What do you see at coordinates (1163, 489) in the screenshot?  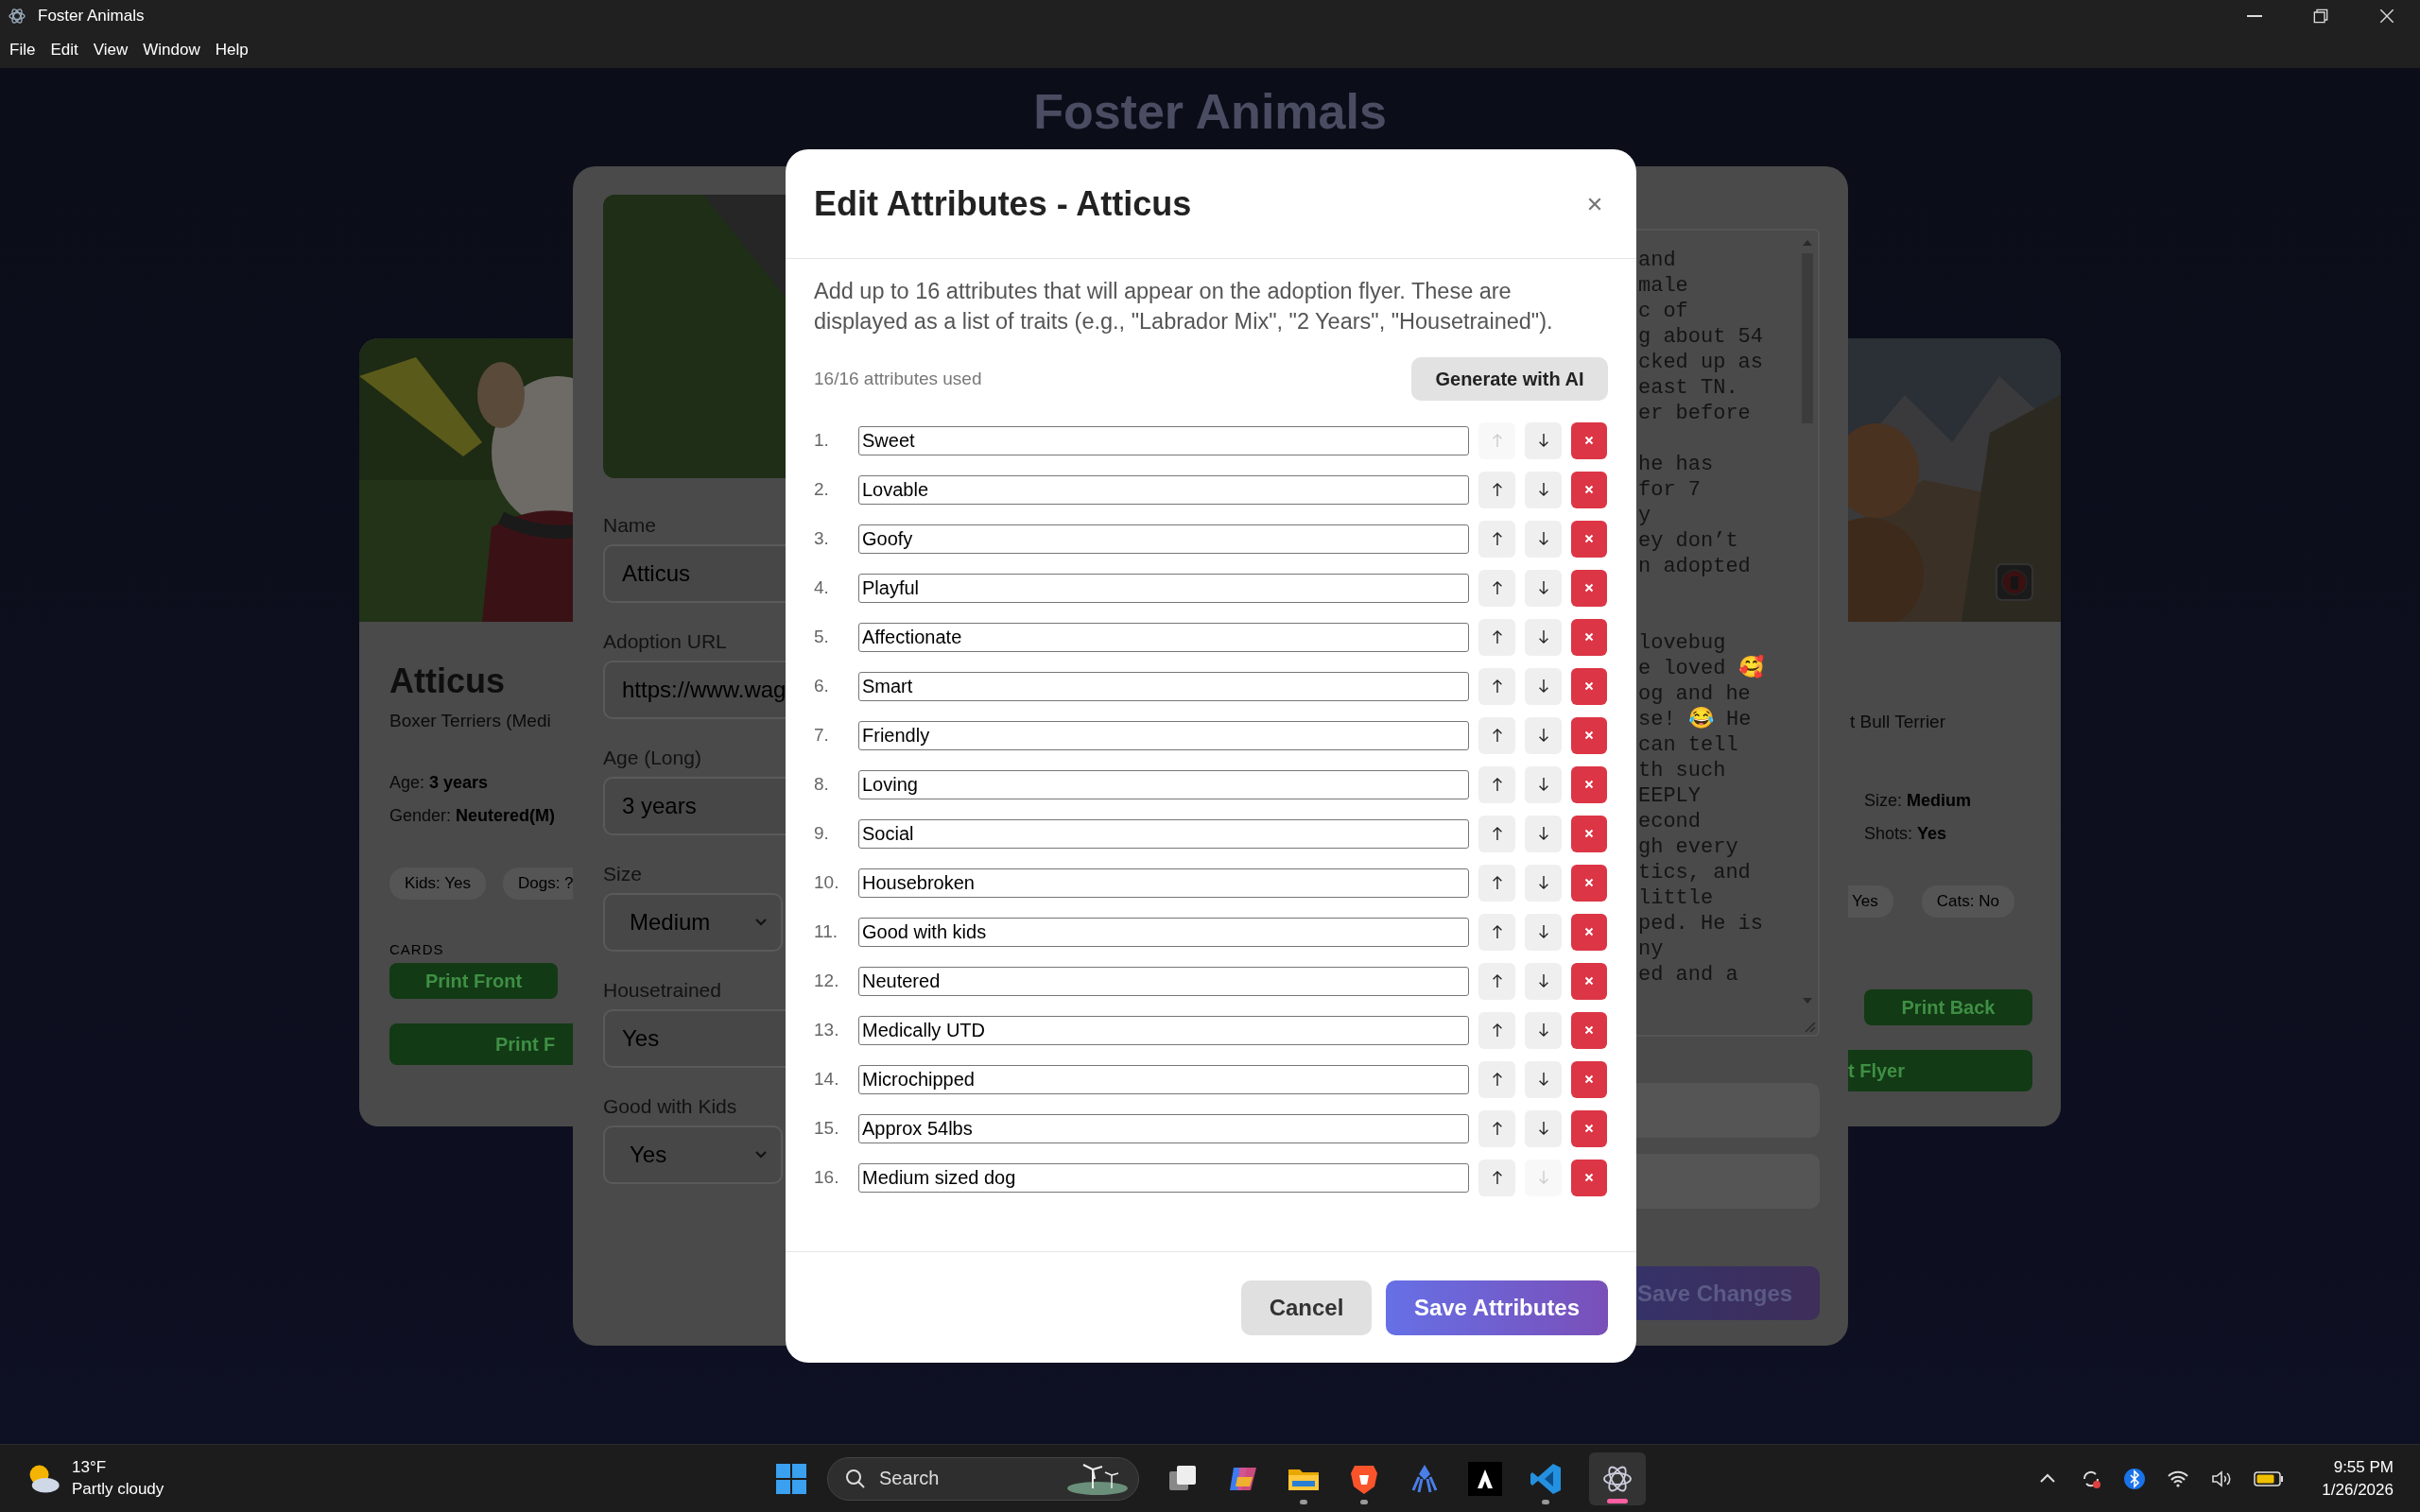 I see `attribute-input: Lovable` at bounding box center [1163, 489].